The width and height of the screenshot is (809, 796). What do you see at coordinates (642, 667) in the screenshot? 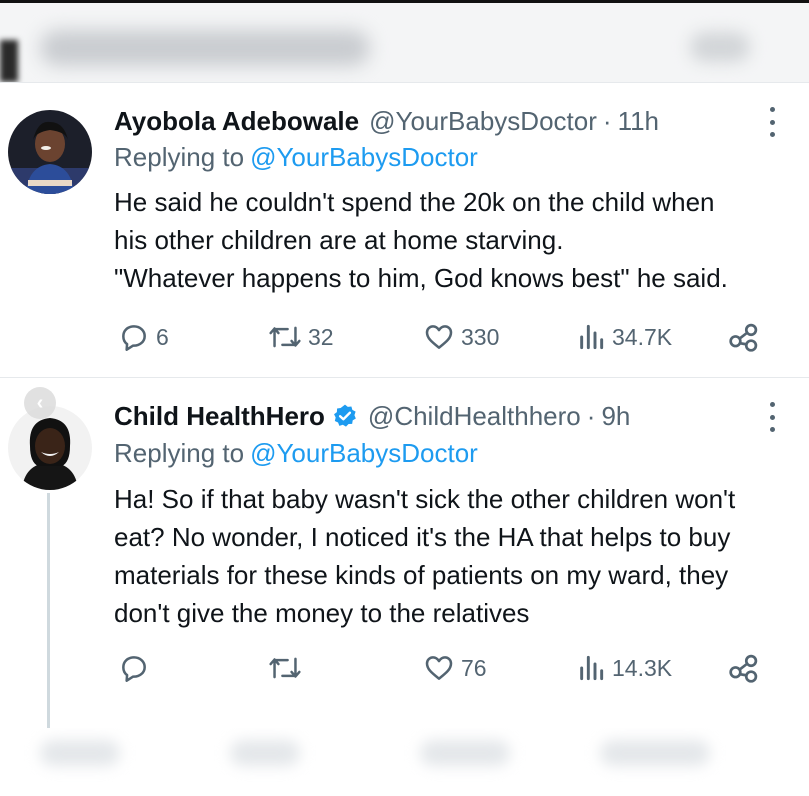
I see `views-count: 14.3K` at bounding box center [642, 667].